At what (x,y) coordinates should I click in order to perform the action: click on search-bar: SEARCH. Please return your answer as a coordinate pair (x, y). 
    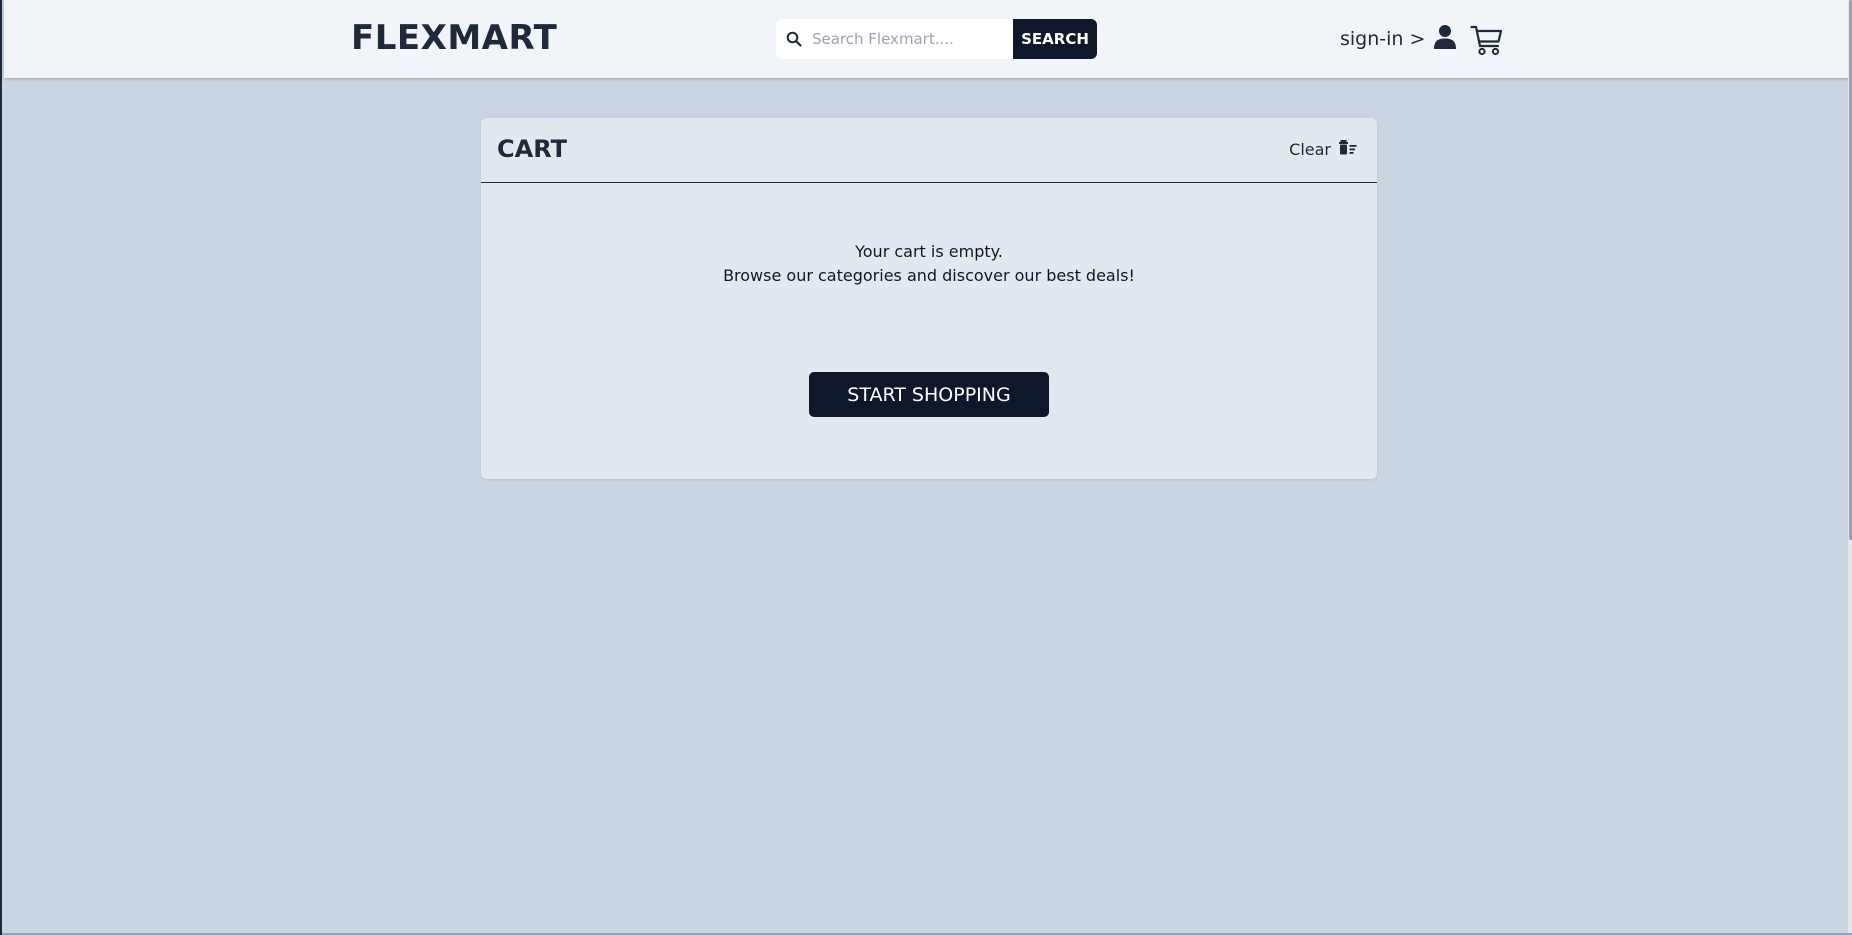
    Looking at the image, I should click on (936, 39).